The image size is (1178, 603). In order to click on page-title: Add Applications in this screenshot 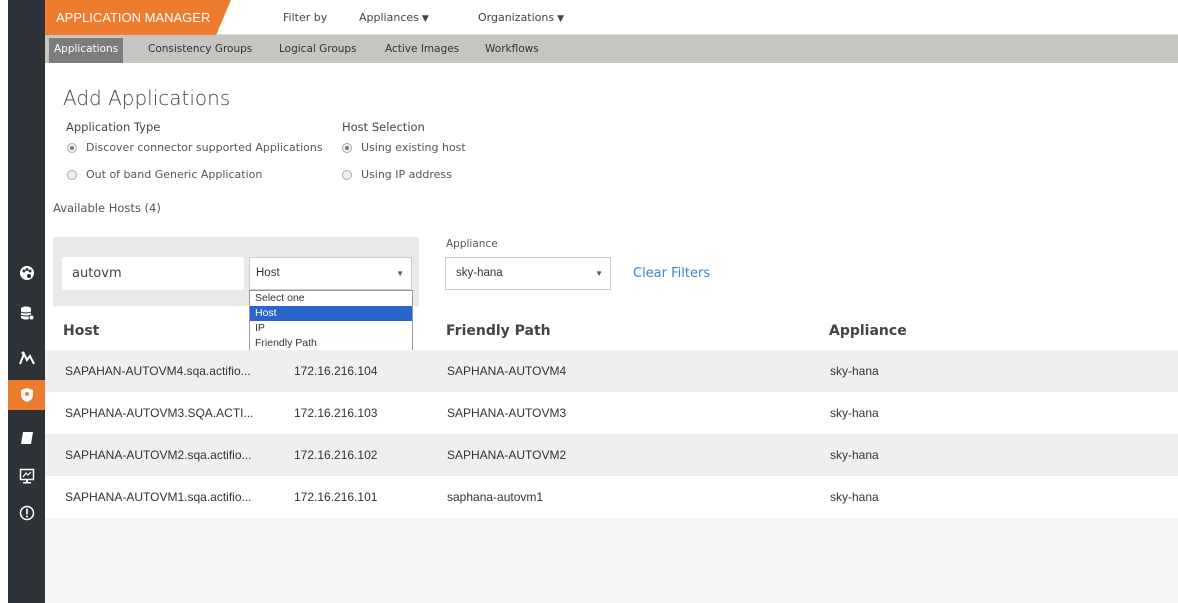, I will do `click(147, 98)`.